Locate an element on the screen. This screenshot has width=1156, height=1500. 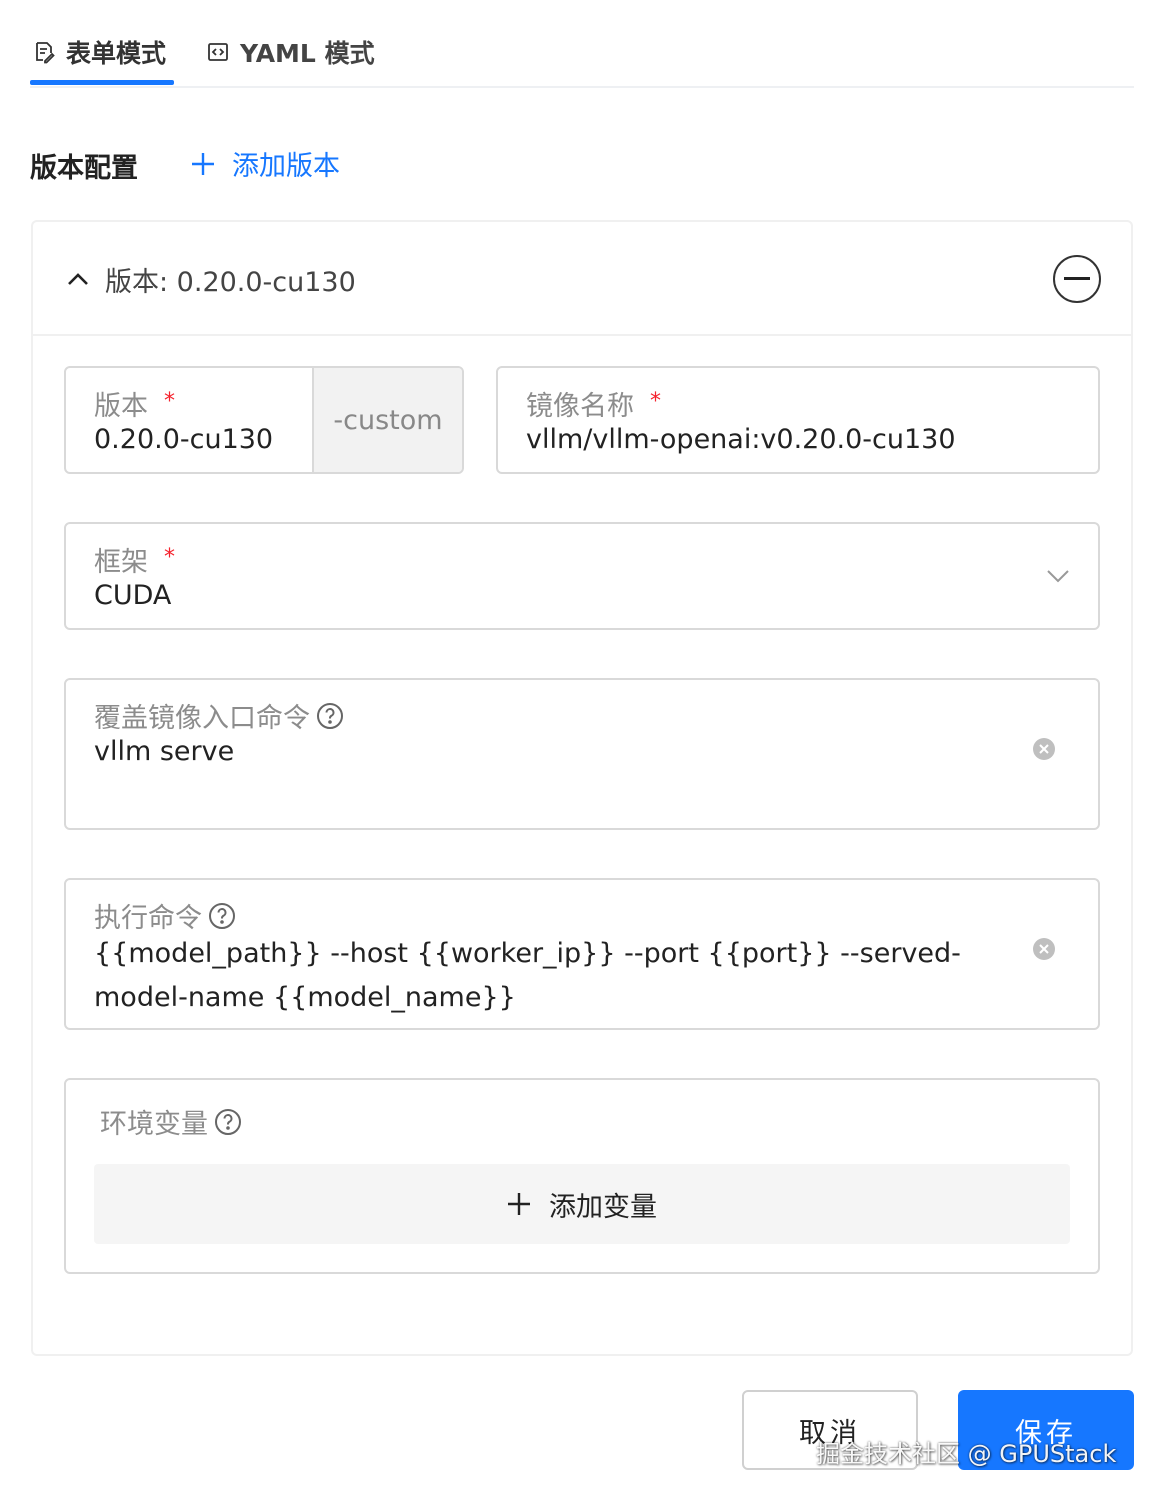
env-vars-field: 环境变量 添加变量 is located at coordinates (582, 1176).